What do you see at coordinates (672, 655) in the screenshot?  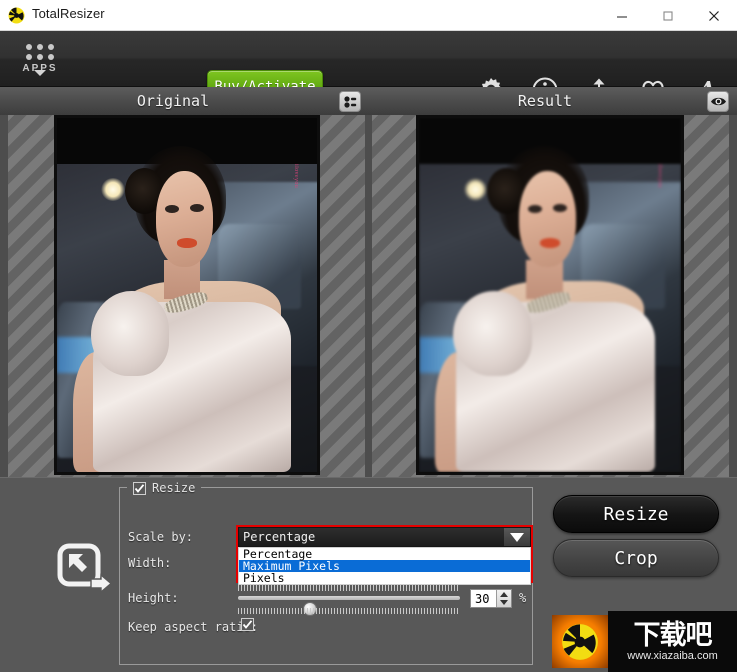 I see `watermark-site-url: www.xiazaiba.com` at bounding box center [672, 655].